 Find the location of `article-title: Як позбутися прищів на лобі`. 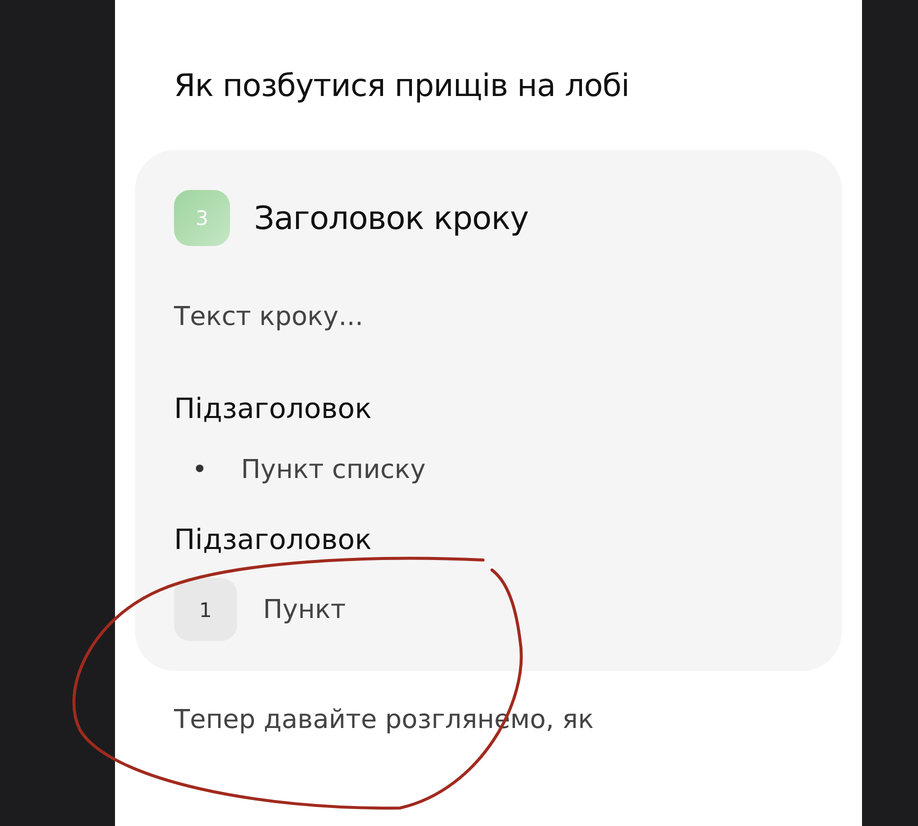

article-title: Як позбутися прищів на лобі is located at coordinates (402, 86).